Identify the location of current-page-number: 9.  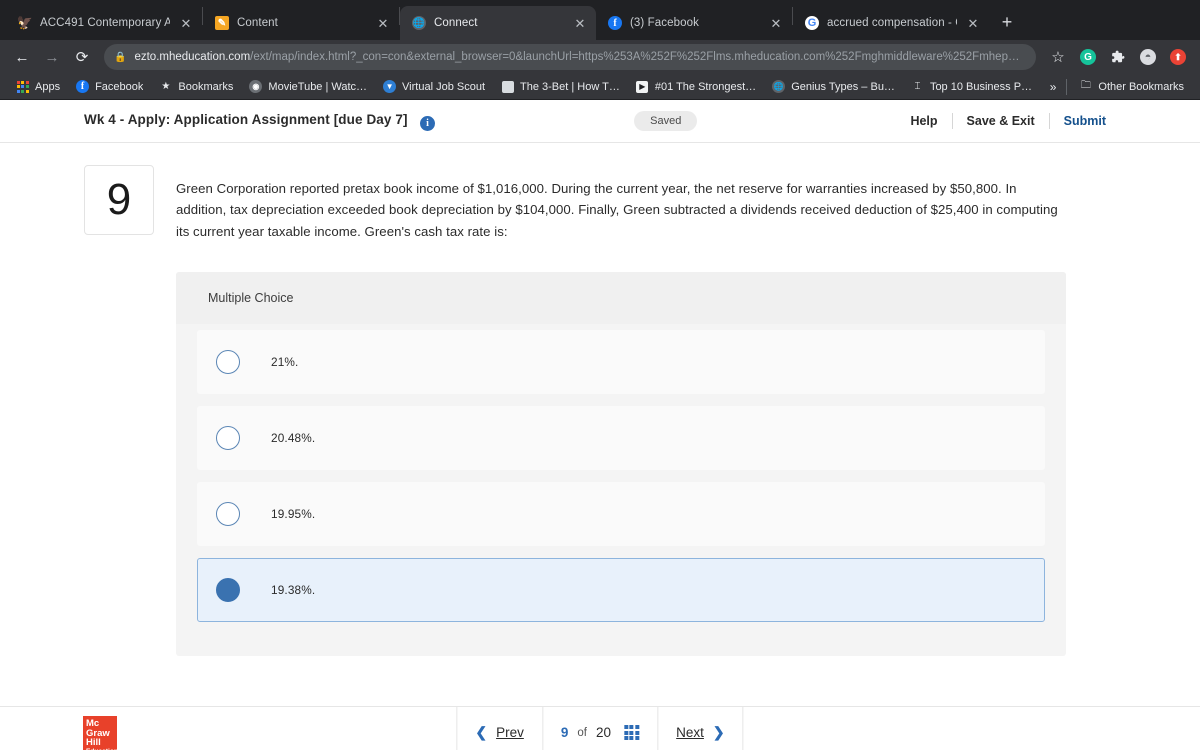
(564, 732).